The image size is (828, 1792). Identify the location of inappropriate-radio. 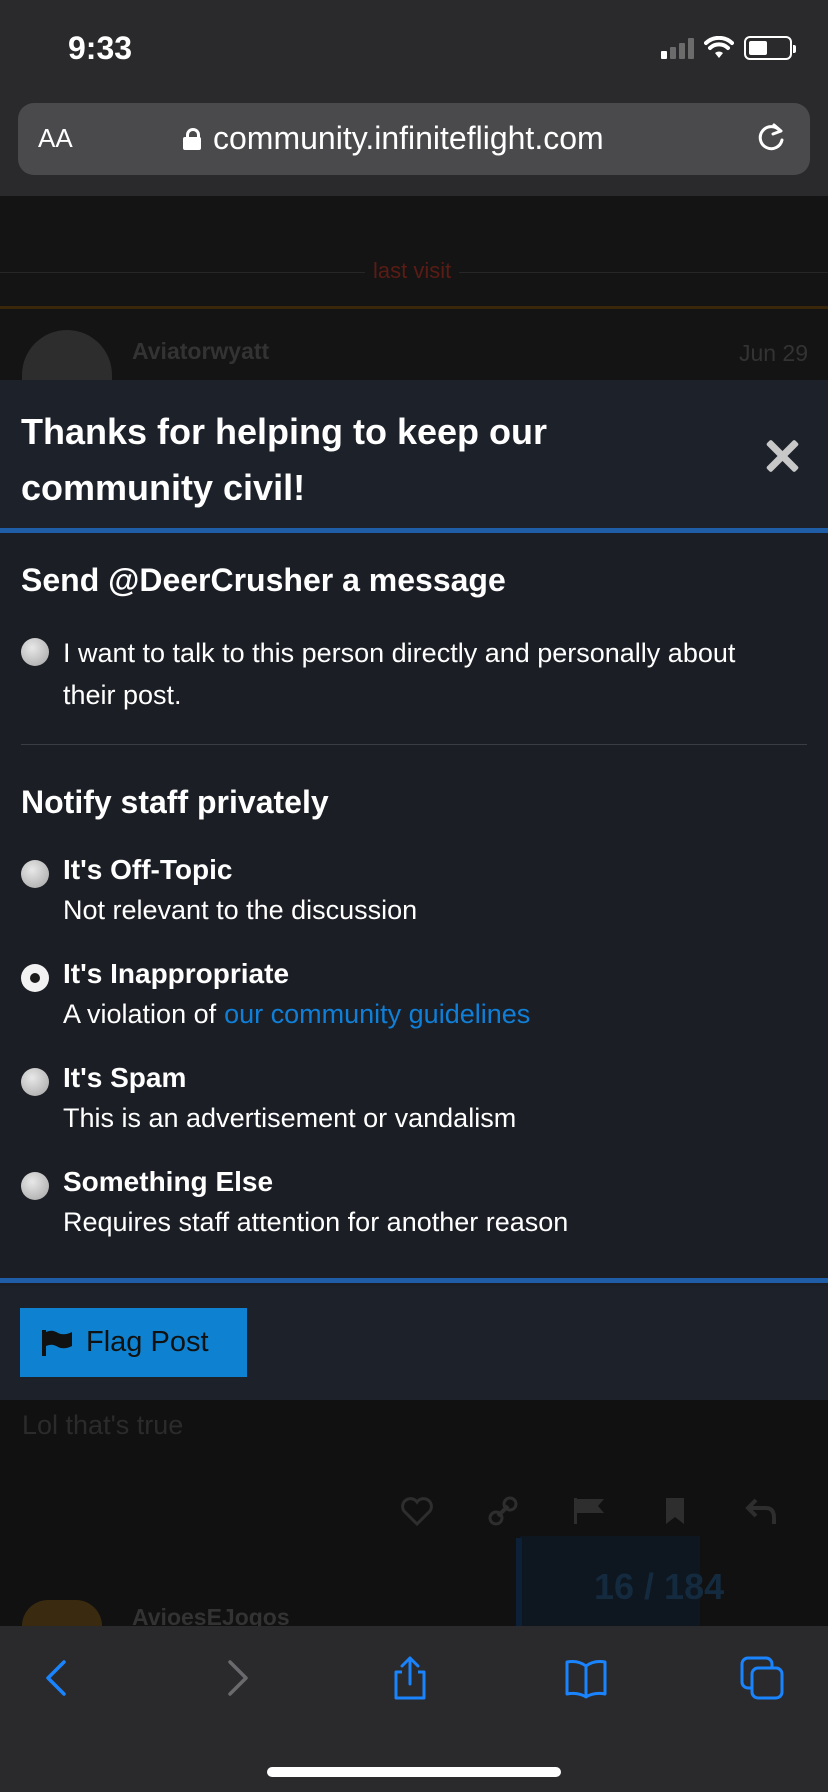
(35, 978).